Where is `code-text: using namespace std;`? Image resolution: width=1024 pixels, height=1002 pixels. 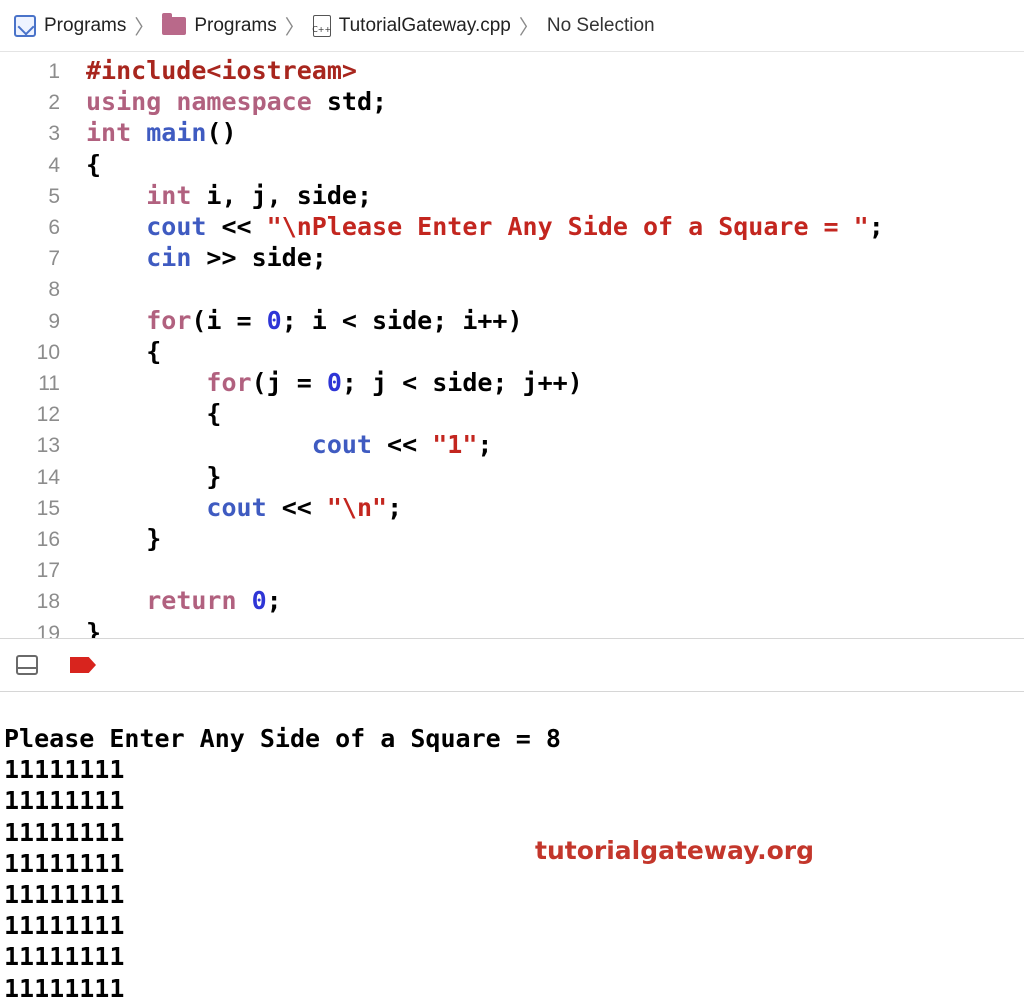 code-text: using namespace std; is located at coordinates (236, 101).